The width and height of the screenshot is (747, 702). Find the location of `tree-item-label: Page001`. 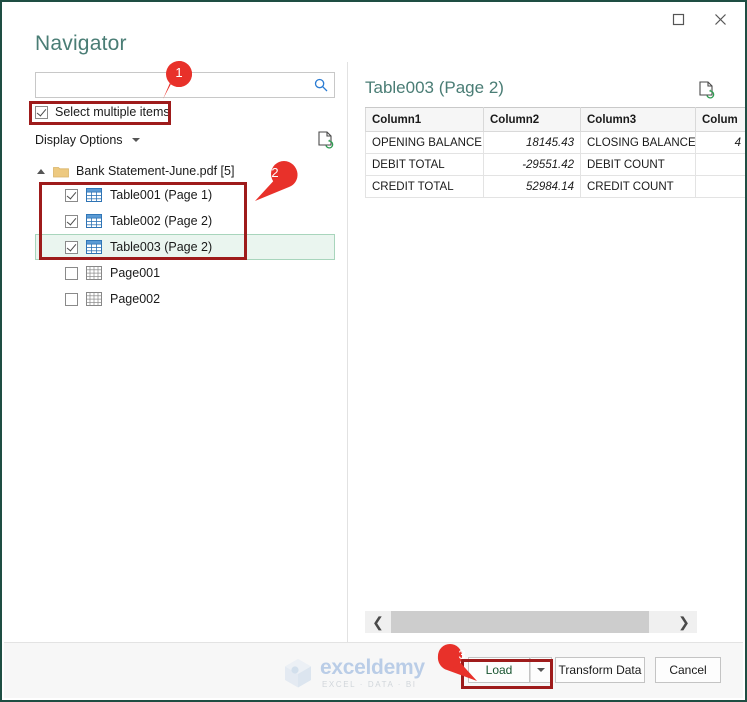

tree-item-label: Page001 is located at coordinates (135, 273).